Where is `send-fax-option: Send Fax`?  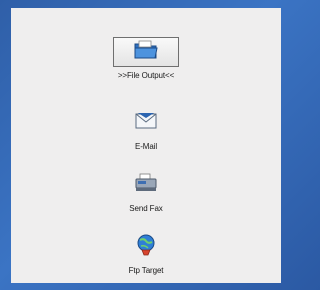
send-fax-option: Send Fax is located at coordinates (146, 191).